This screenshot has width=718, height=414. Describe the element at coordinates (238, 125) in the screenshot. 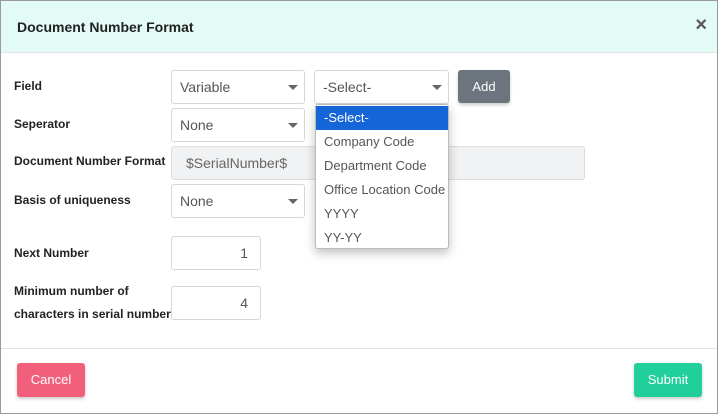

I see `separator-select: None` at that location.